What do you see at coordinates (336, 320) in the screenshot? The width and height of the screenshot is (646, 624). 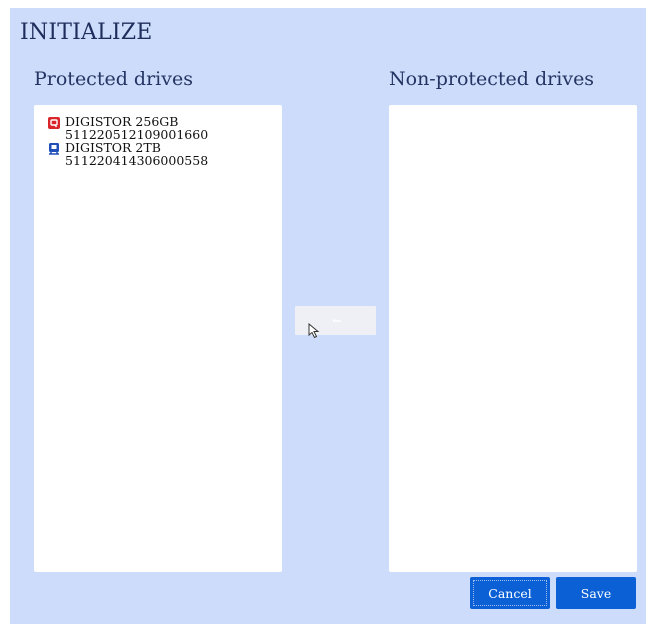 I see `arrow-left-icon` at bounding box center [336, 320].